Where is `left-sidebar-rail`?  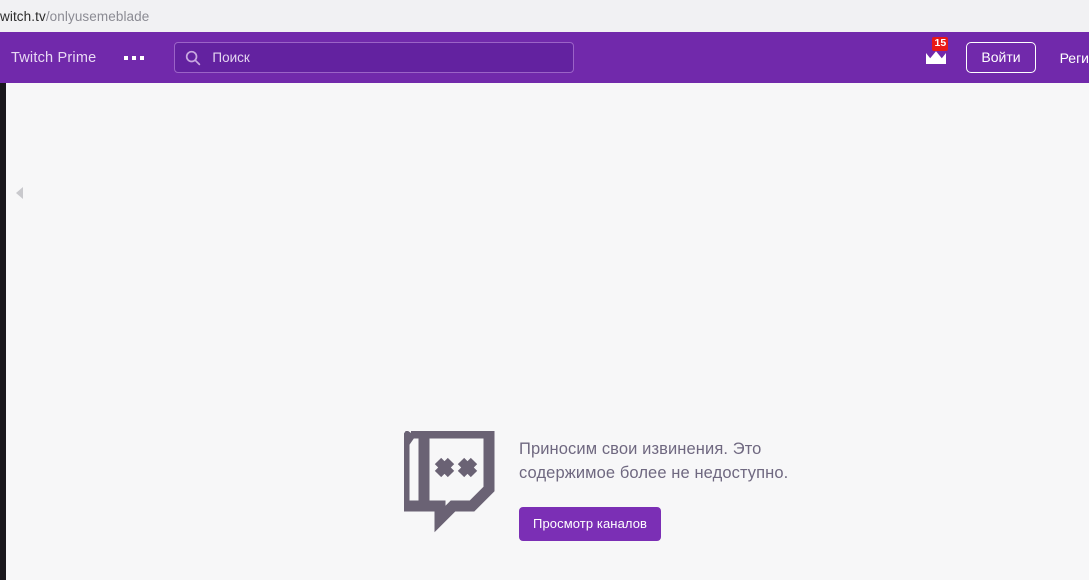
left-sidebar-rail is located at coordinates (3, 331).